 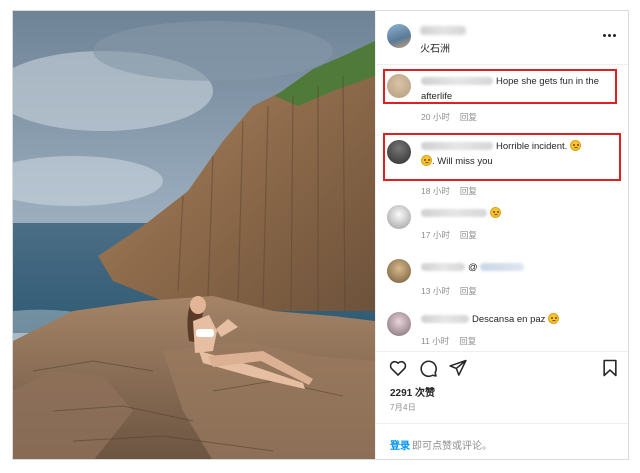 I want to click on comment-content: Descansa en paz, so click(x=510, y=319).